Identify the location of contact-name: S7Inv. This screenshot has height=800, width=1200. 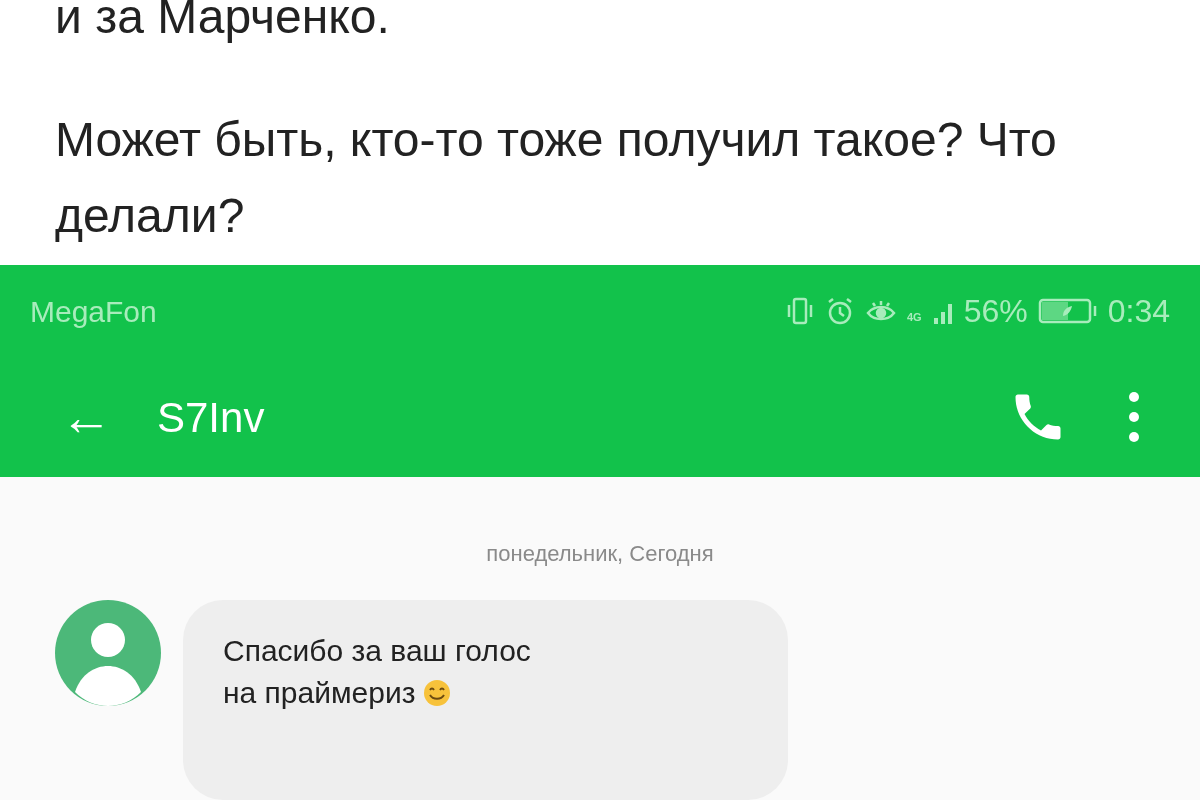
(211, 417).